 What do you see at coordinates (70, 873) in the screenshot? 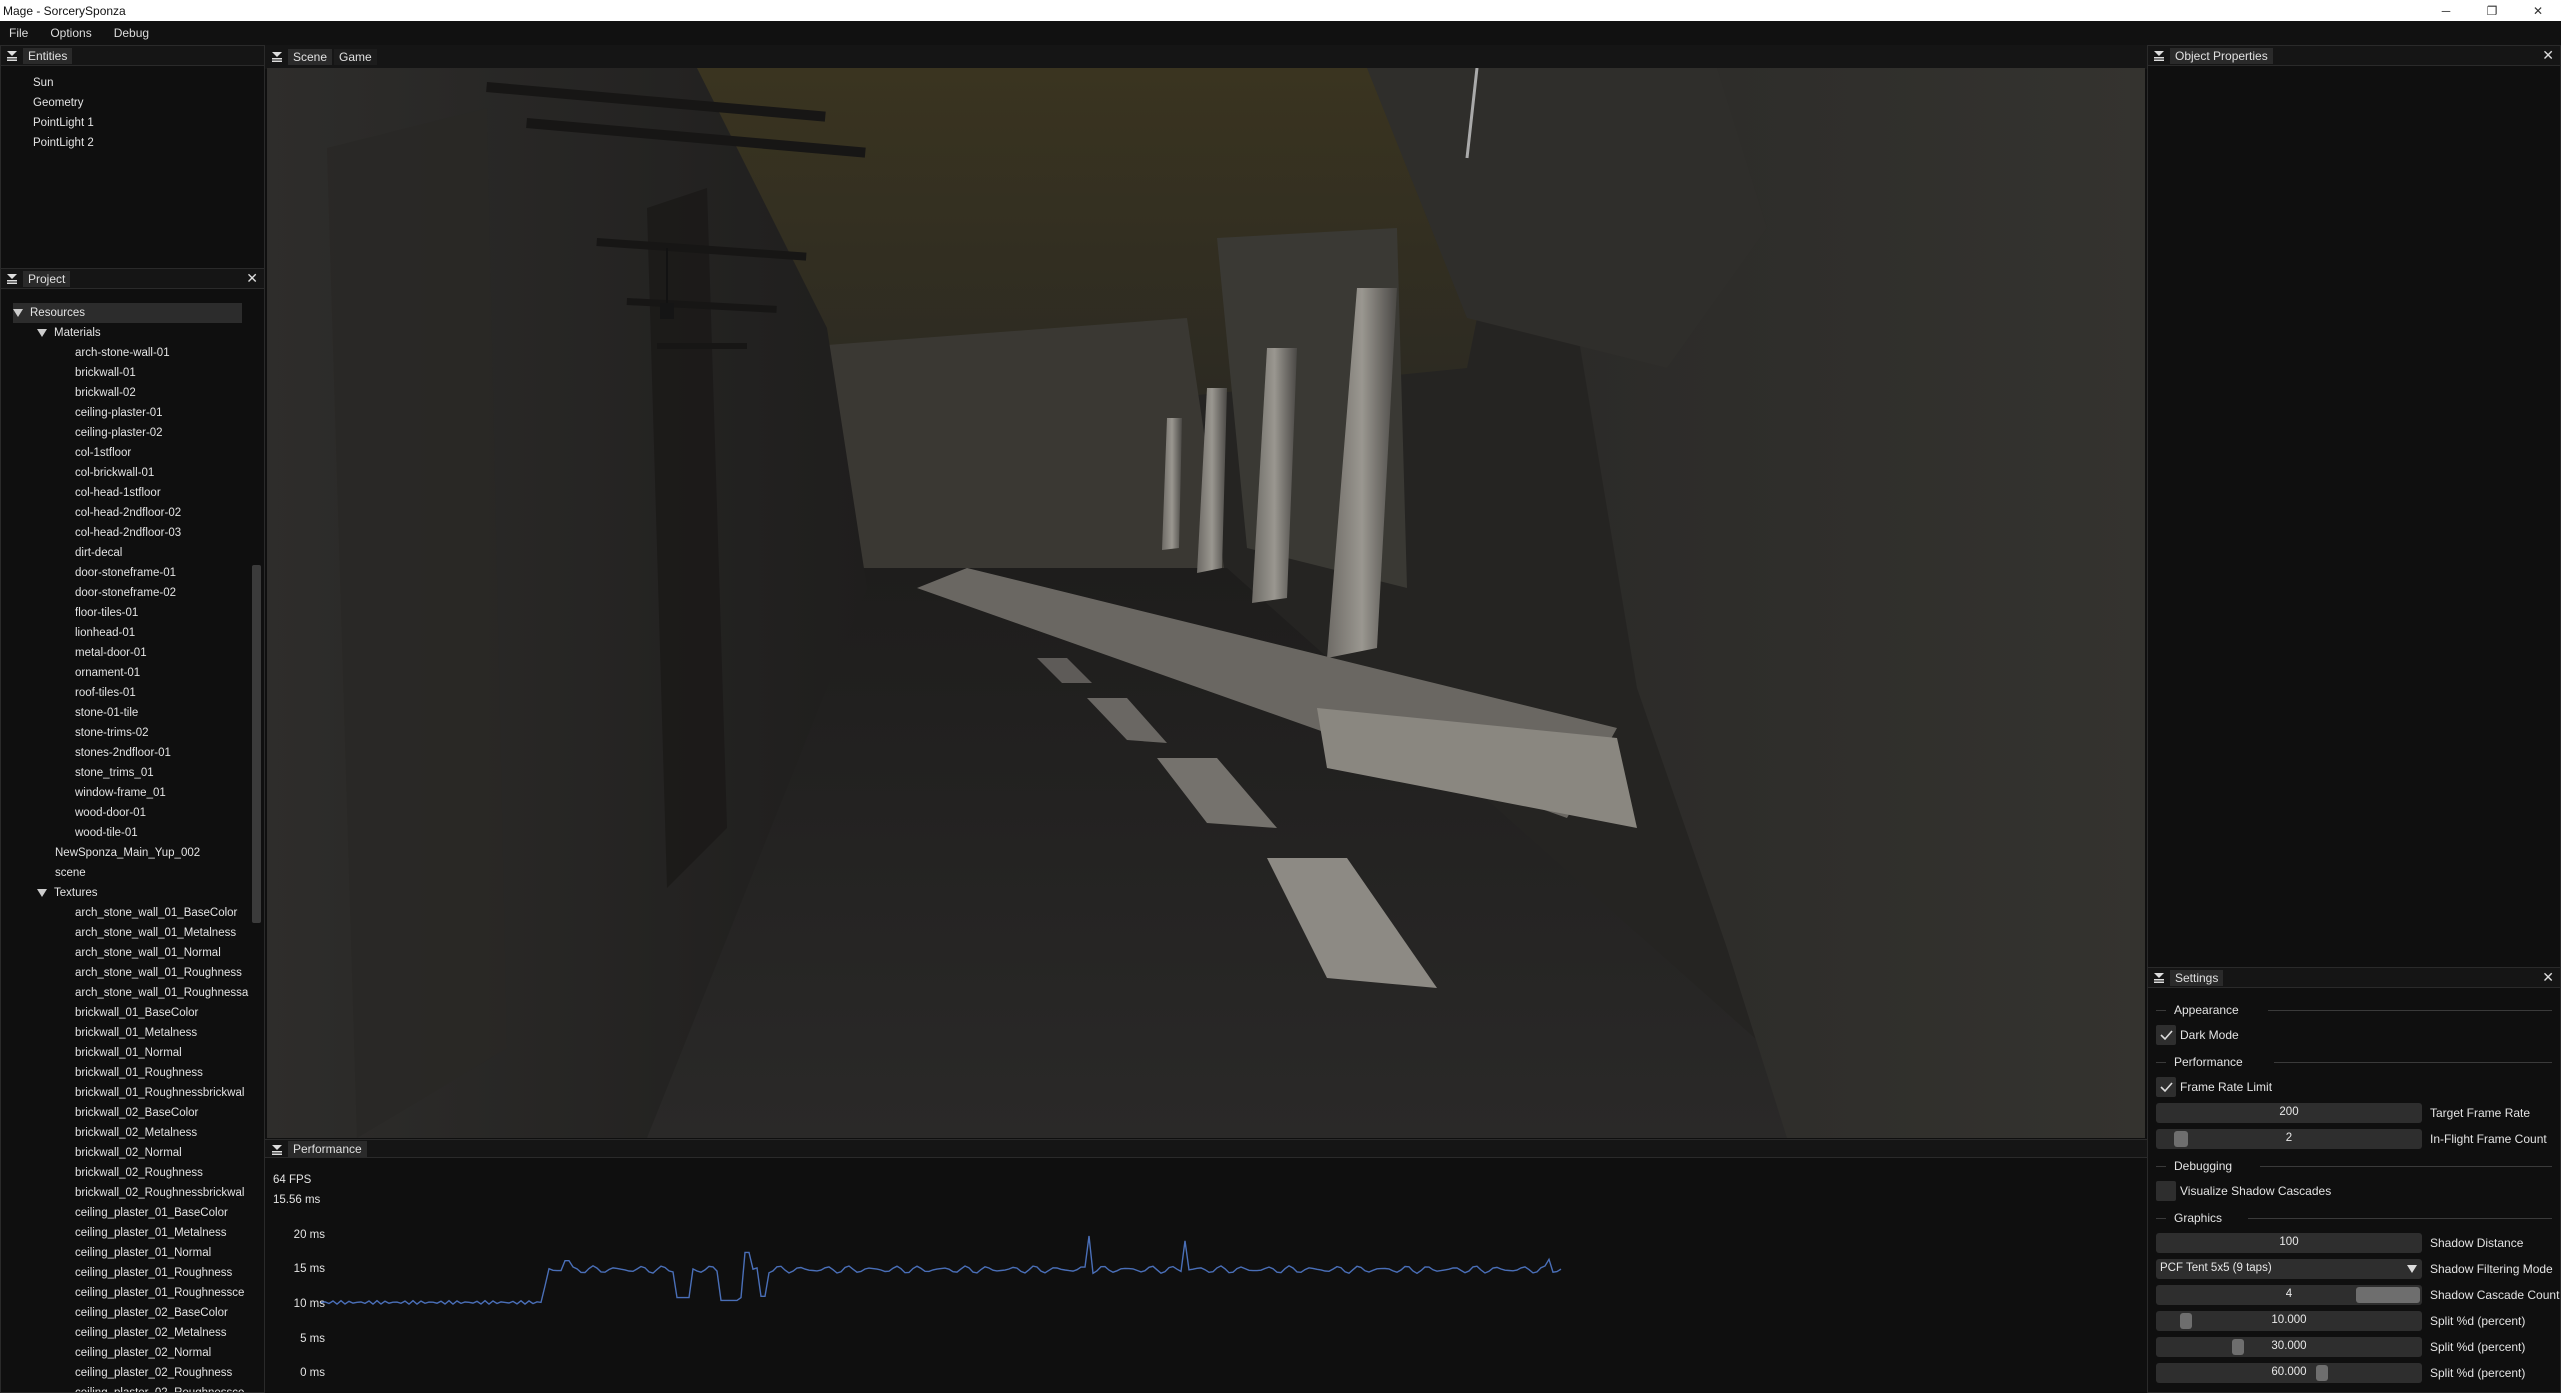
I see `tree-item-resource: scene` at bounding box center [70, 873].